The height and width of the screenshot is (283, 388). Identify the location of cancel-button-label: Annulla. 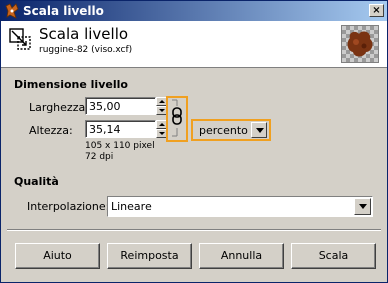
(241, 255).